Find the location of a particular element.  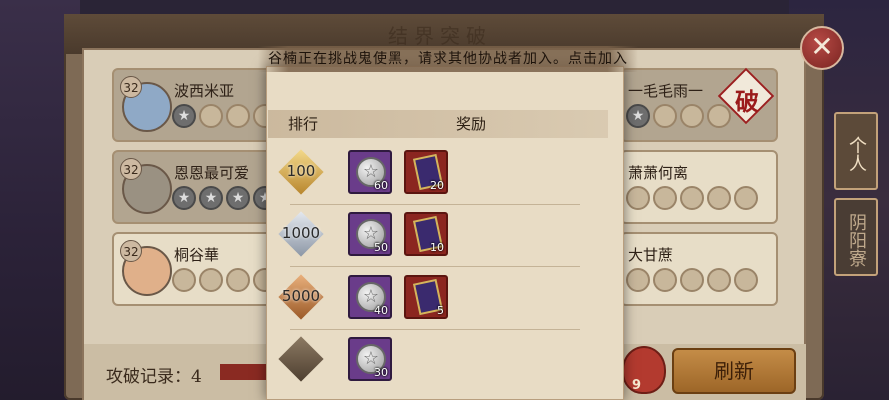

tab-yinyang: 阴阳寮 is located at coordinates (856, 237).